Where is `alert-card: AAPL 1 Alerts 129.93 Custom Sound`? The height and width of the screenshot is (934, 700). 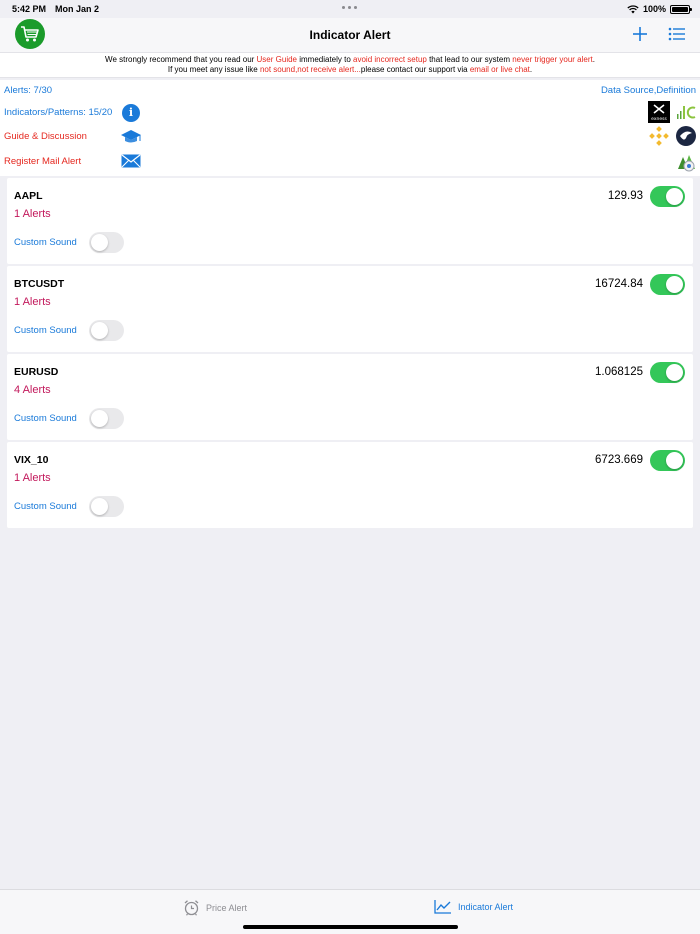 alert-card: AAPL 1 Alerts 129.93 Custom Sound is located at coordinates (350, 221).